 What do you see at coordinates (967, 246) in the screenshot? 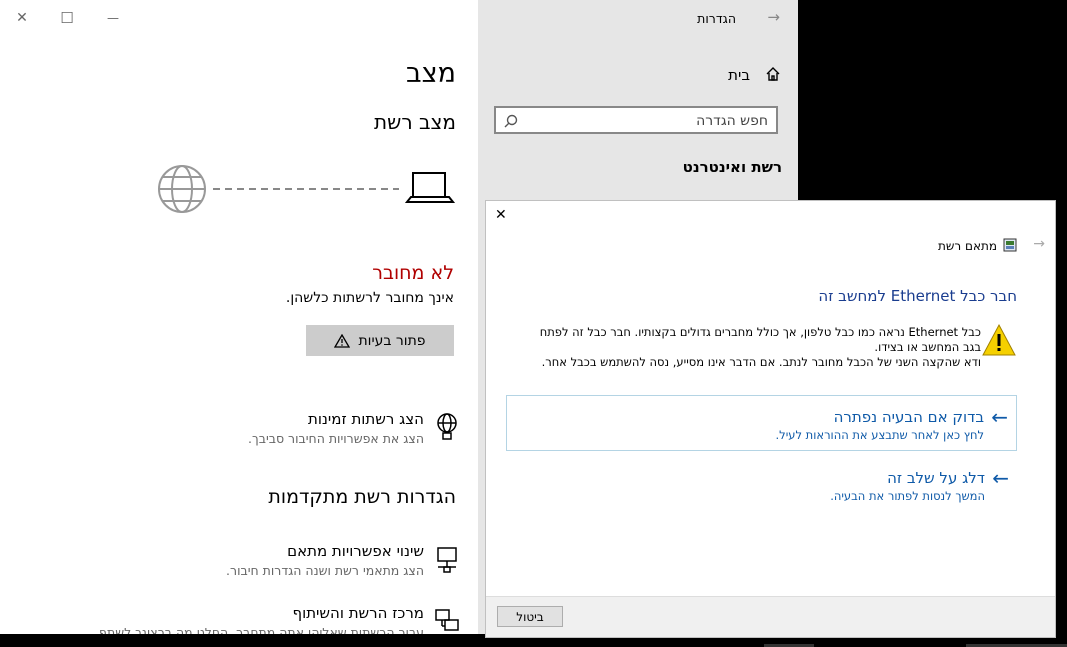
I see `dialog-breadcrumb: מתאם רשת` at bounding box center [967, 246].